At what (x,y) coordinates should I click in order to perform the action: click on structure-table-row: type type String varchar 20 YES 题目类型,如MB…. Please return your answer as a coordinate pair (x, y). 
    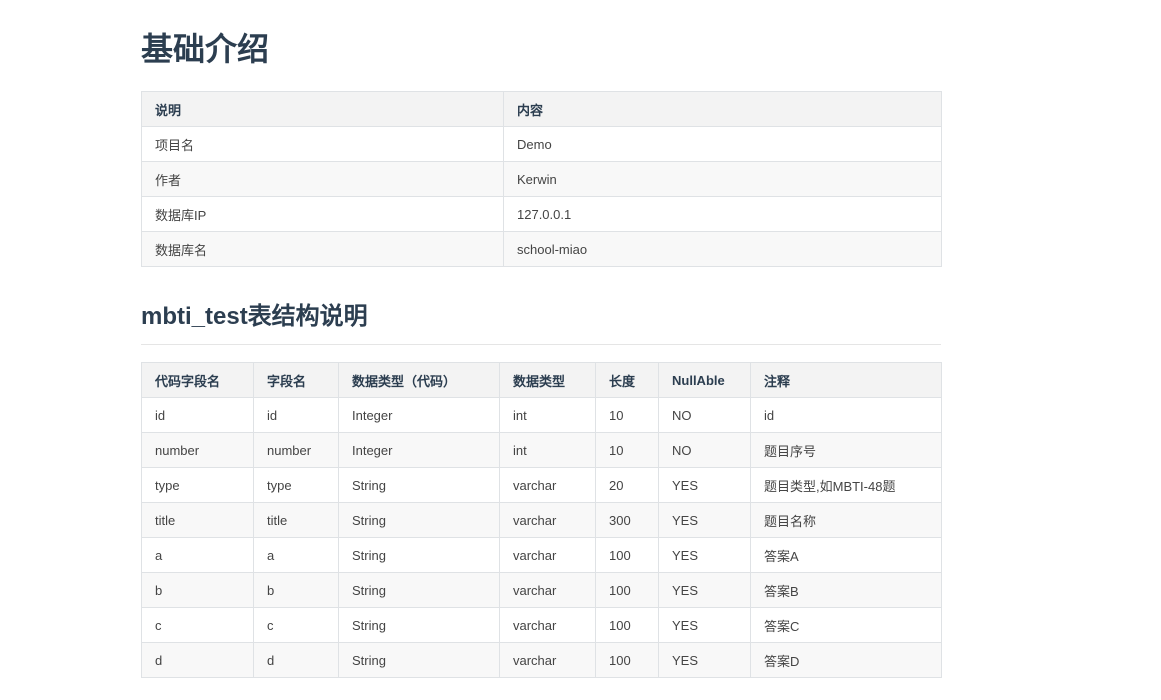
    Looking at the image, I should click on (541, 485).